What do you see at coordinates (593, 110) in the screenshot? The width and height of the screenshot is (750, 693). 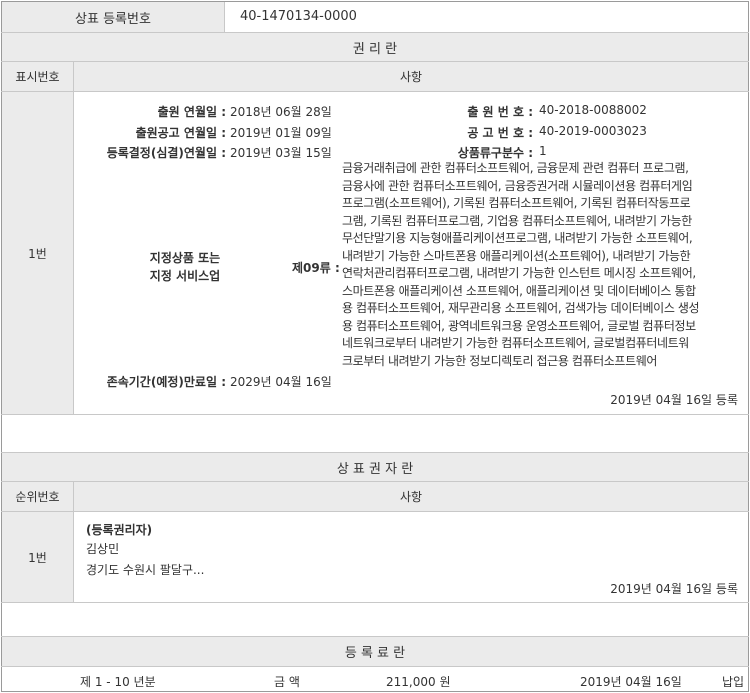 I see `app-no-value: 40-2018-0088002` at bounding box center [593, 110].